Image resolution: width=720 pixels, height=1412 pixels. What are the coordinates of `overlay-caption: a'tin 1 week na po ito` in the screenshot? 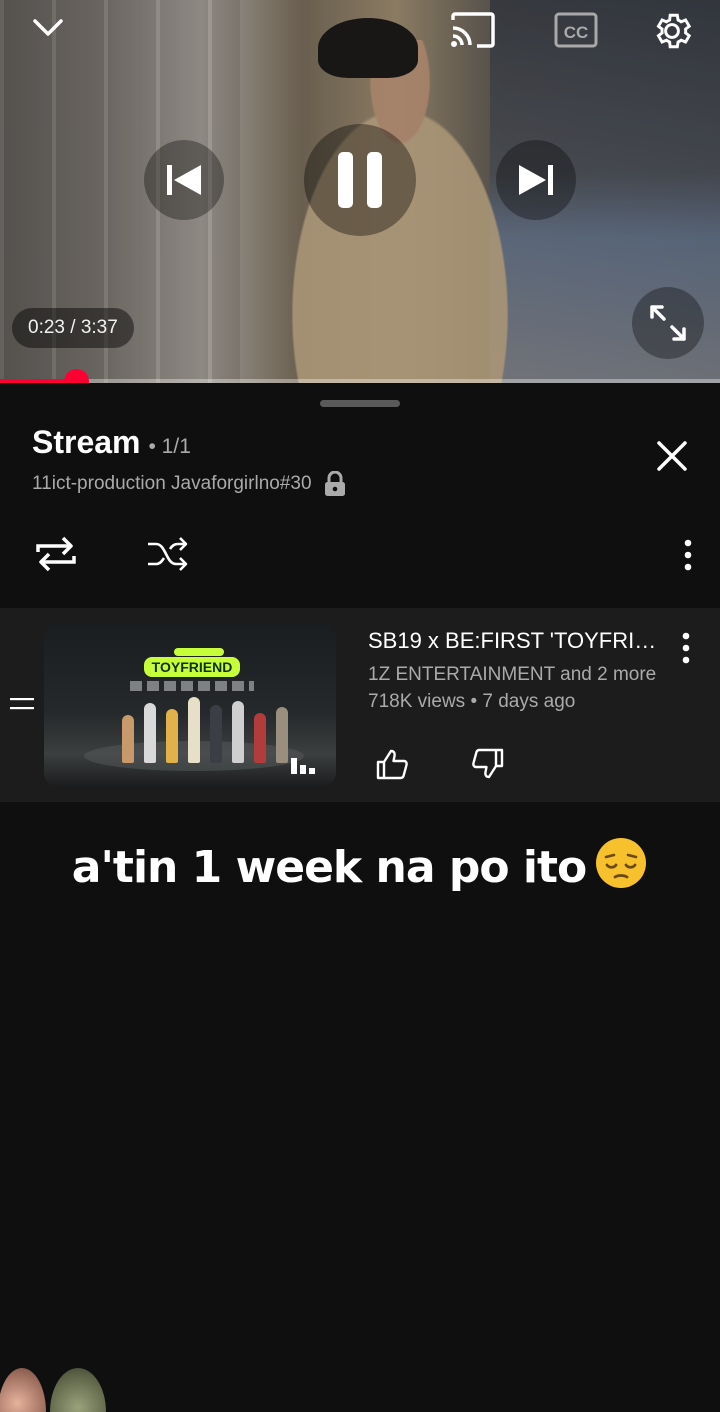 It's located at (360, 864).